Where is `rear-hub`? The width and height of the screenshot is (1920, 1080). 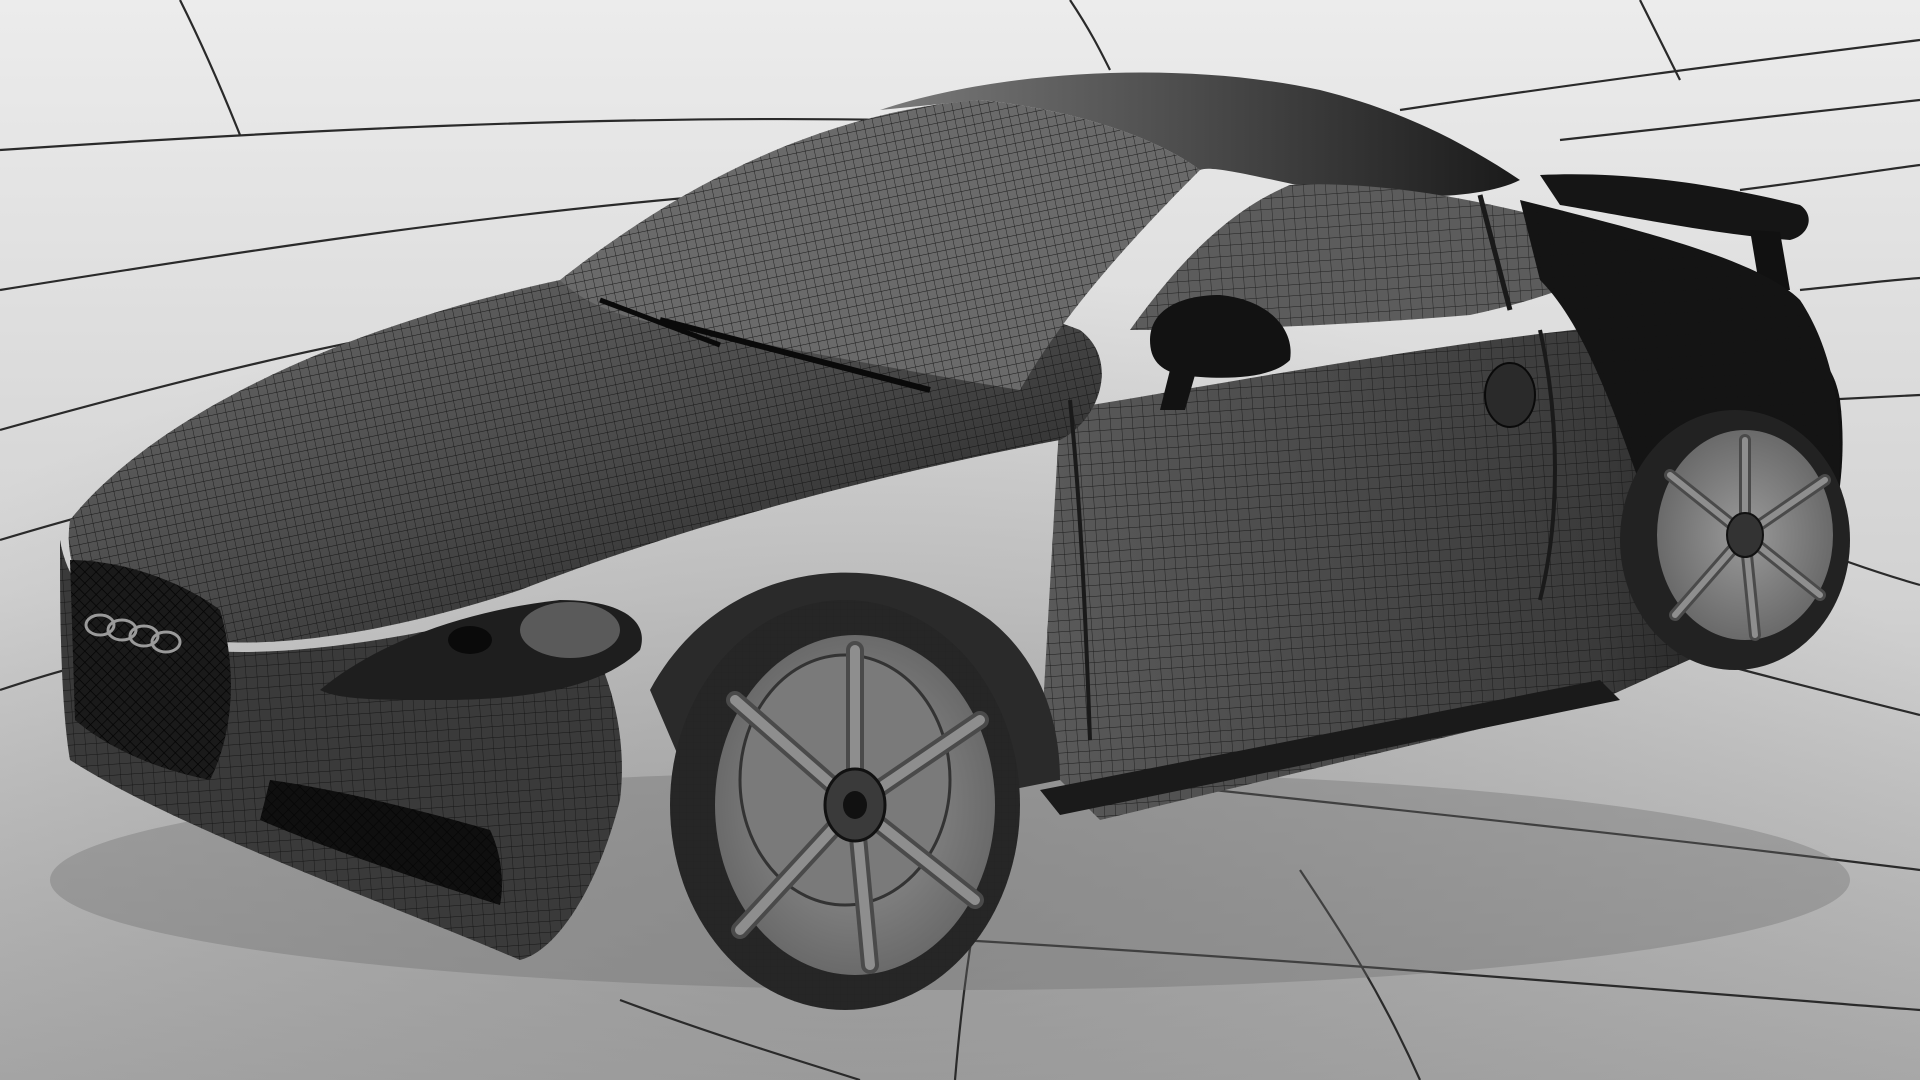 rear-hub is located at coordinates (1745, 535).